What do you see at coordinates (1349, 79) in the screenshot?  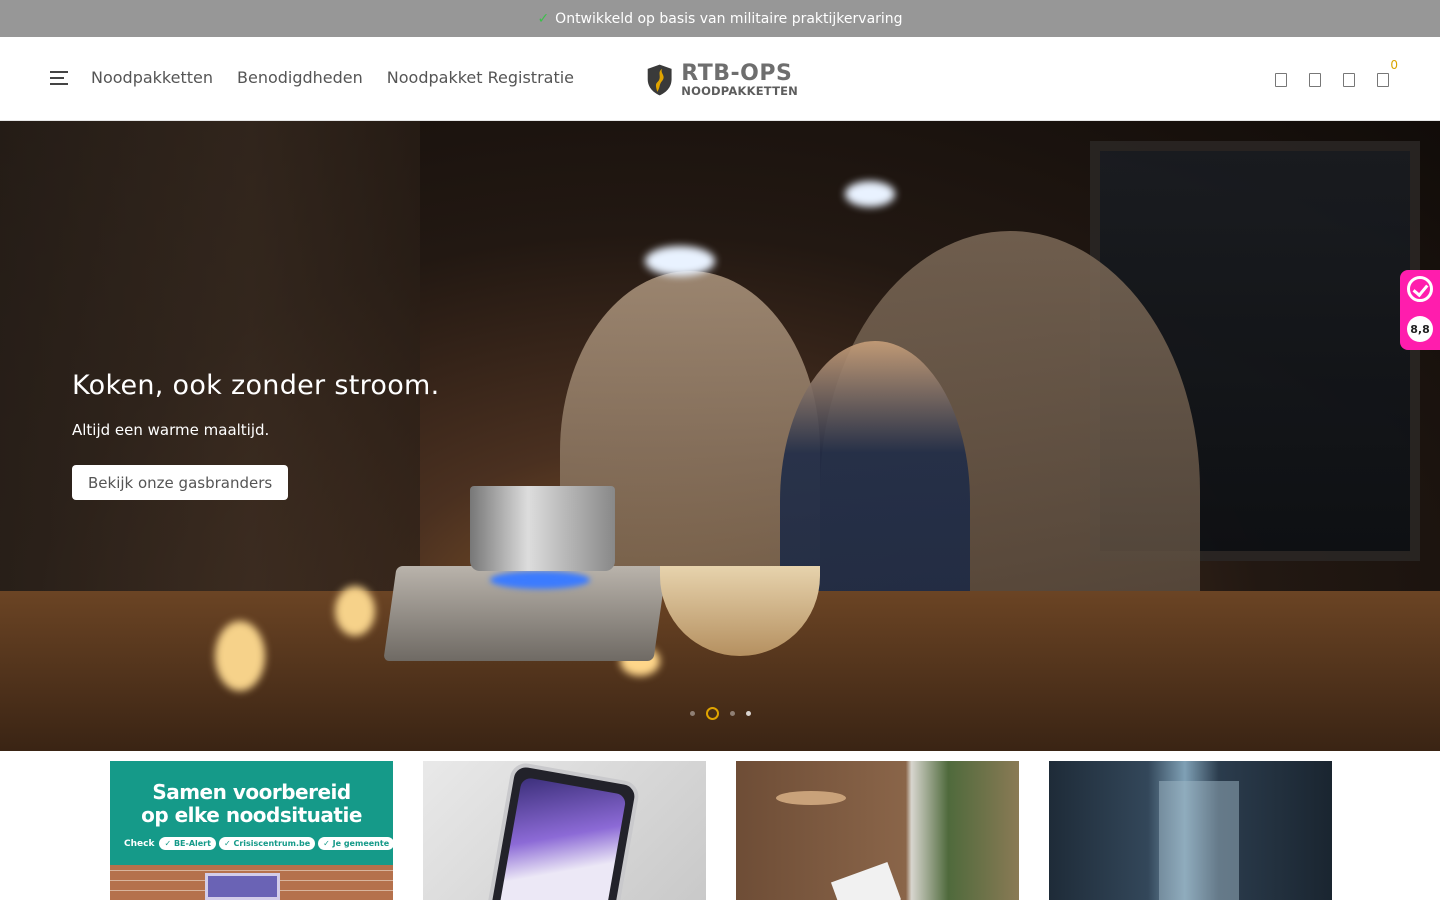 I see `wishlist-icon` at bounding box center [1349, 79].